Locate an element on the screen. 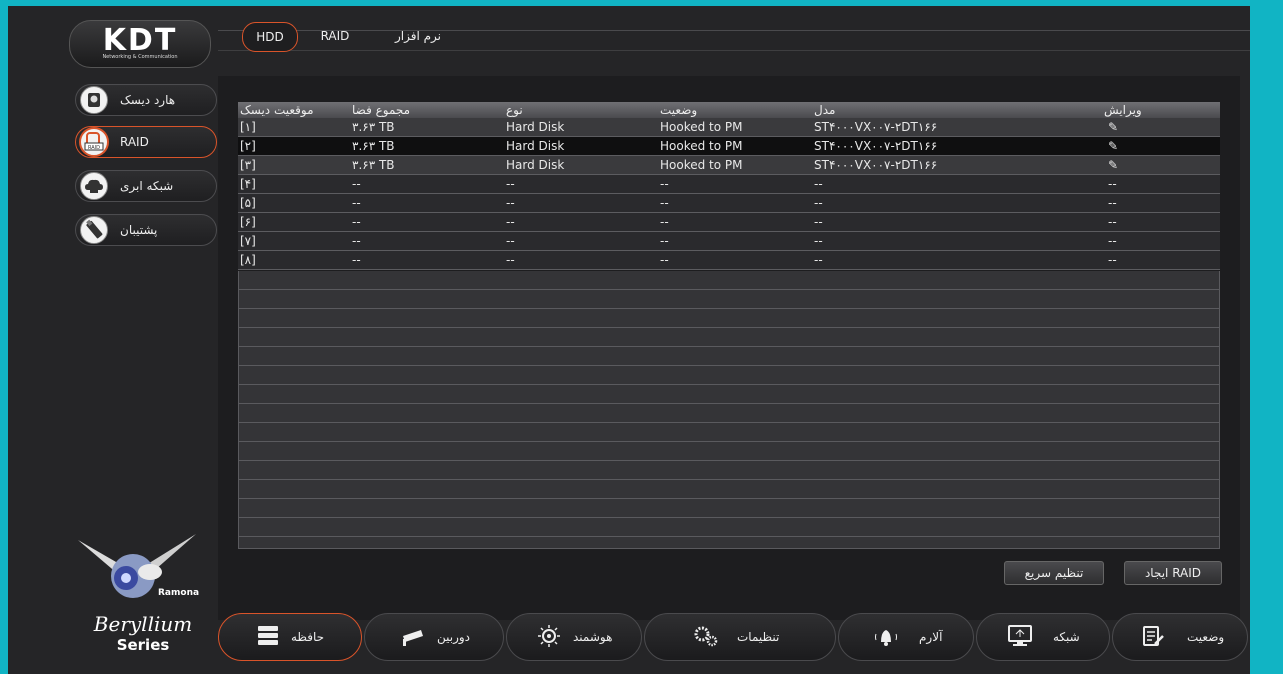 The height and width of the screenshot is (674, 1283). camera-icon is located at coordinates (414, 638).